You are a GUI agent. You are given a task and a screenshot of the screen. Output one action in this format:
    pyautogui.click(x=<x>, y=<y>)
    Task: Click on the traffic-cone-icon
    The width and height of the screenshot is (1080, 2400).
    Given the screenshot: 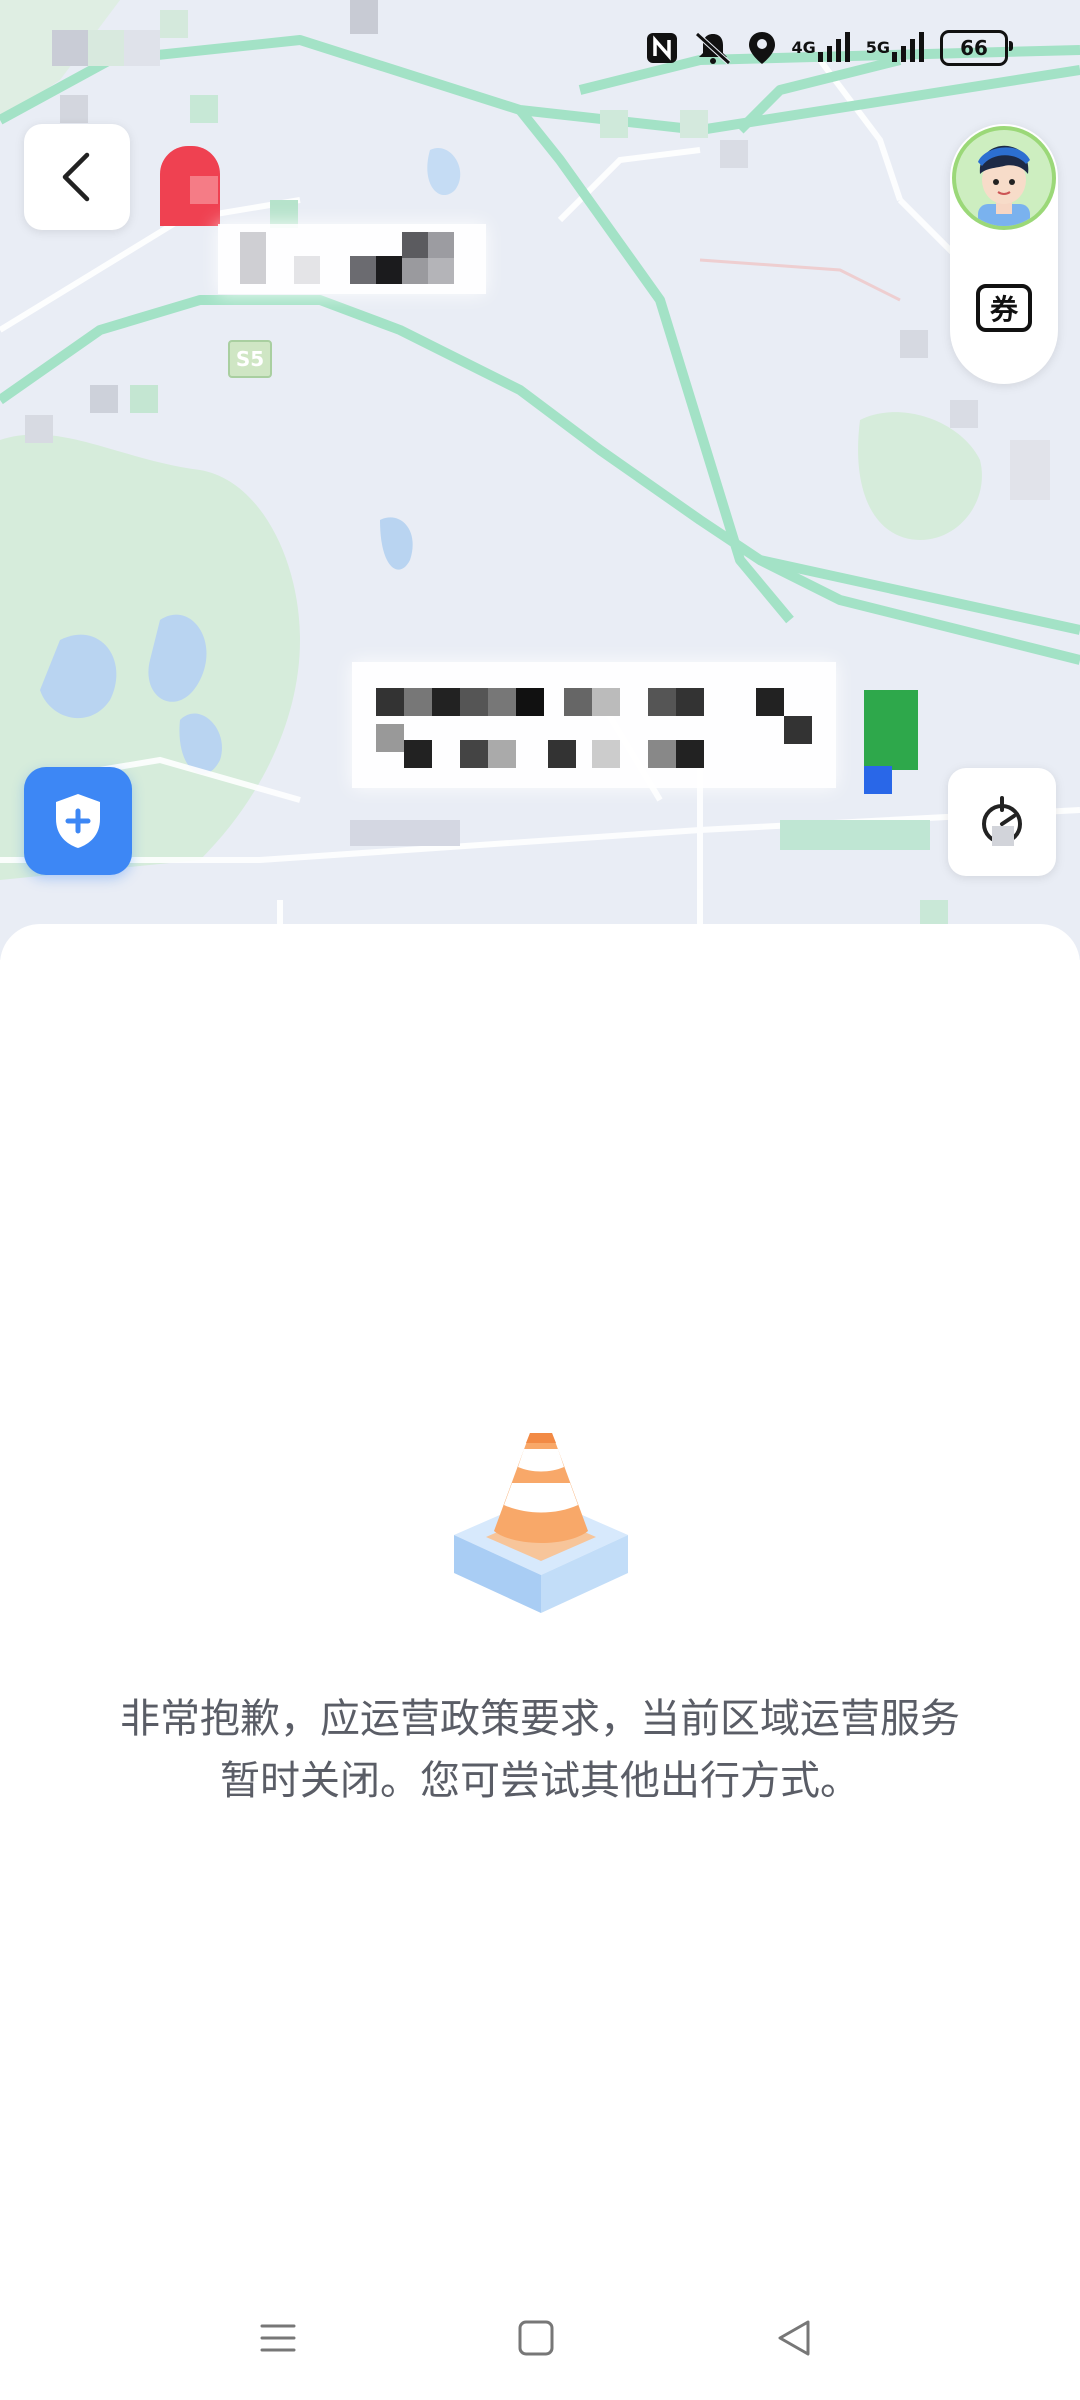 What is the action you would take?
    pyautogui.click(x=541, y=1520)
    